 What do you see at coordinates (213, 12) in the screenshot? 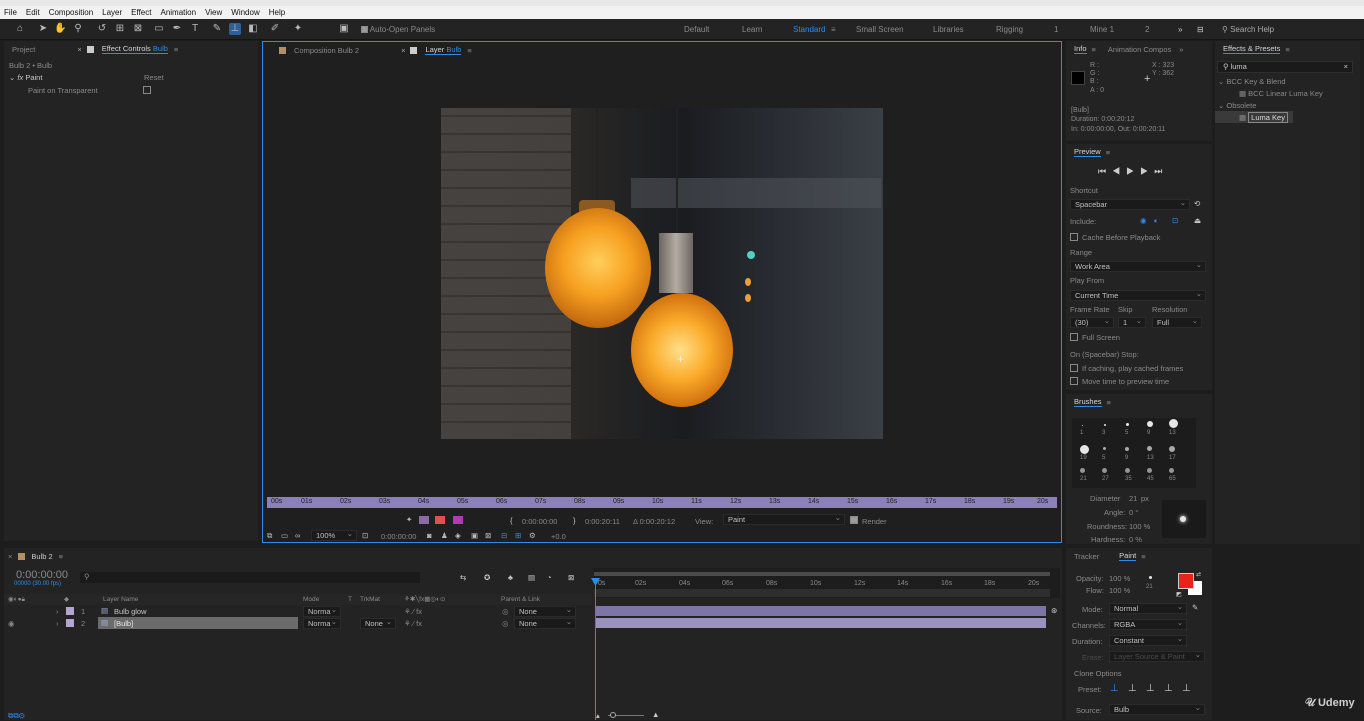
I see `menu-view: View` at bounding box center [213, 12].